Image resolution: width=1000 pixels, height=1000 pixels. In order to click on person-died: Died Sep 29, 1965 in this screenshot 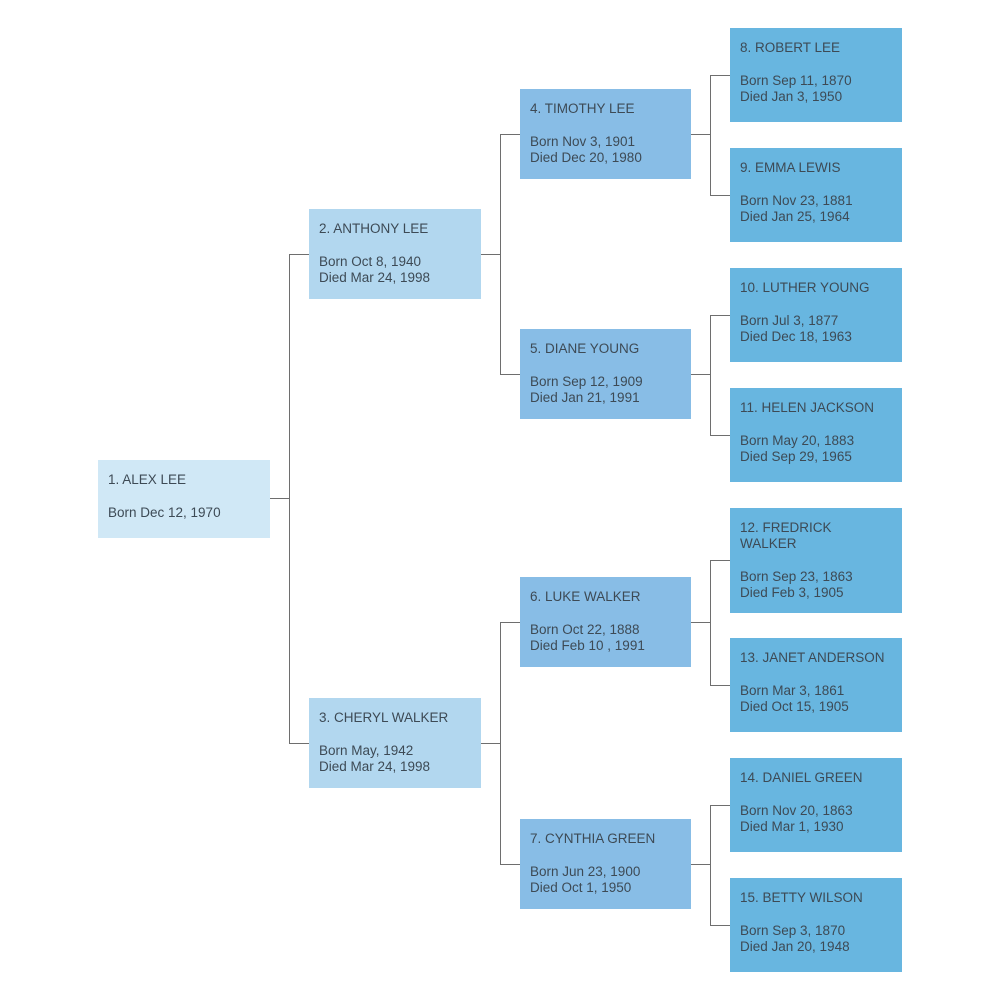, I will do `click(796, 456)`.